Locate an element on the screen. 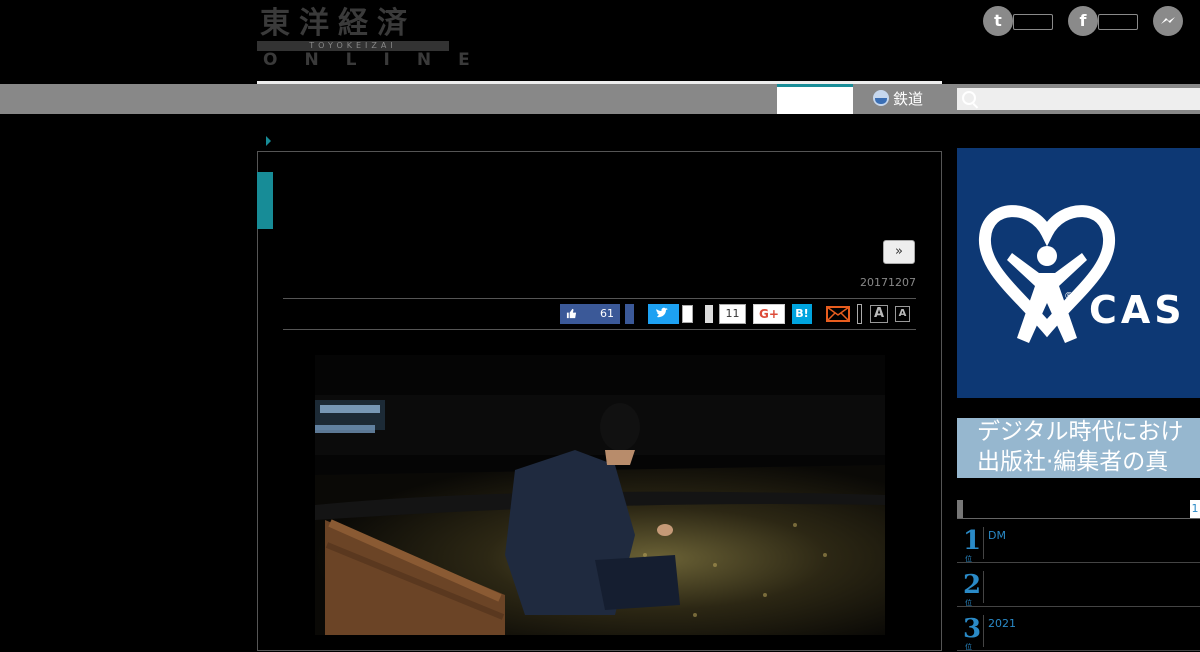  logo-japanese: 東洋経済 is located at coordinates (338, 23).